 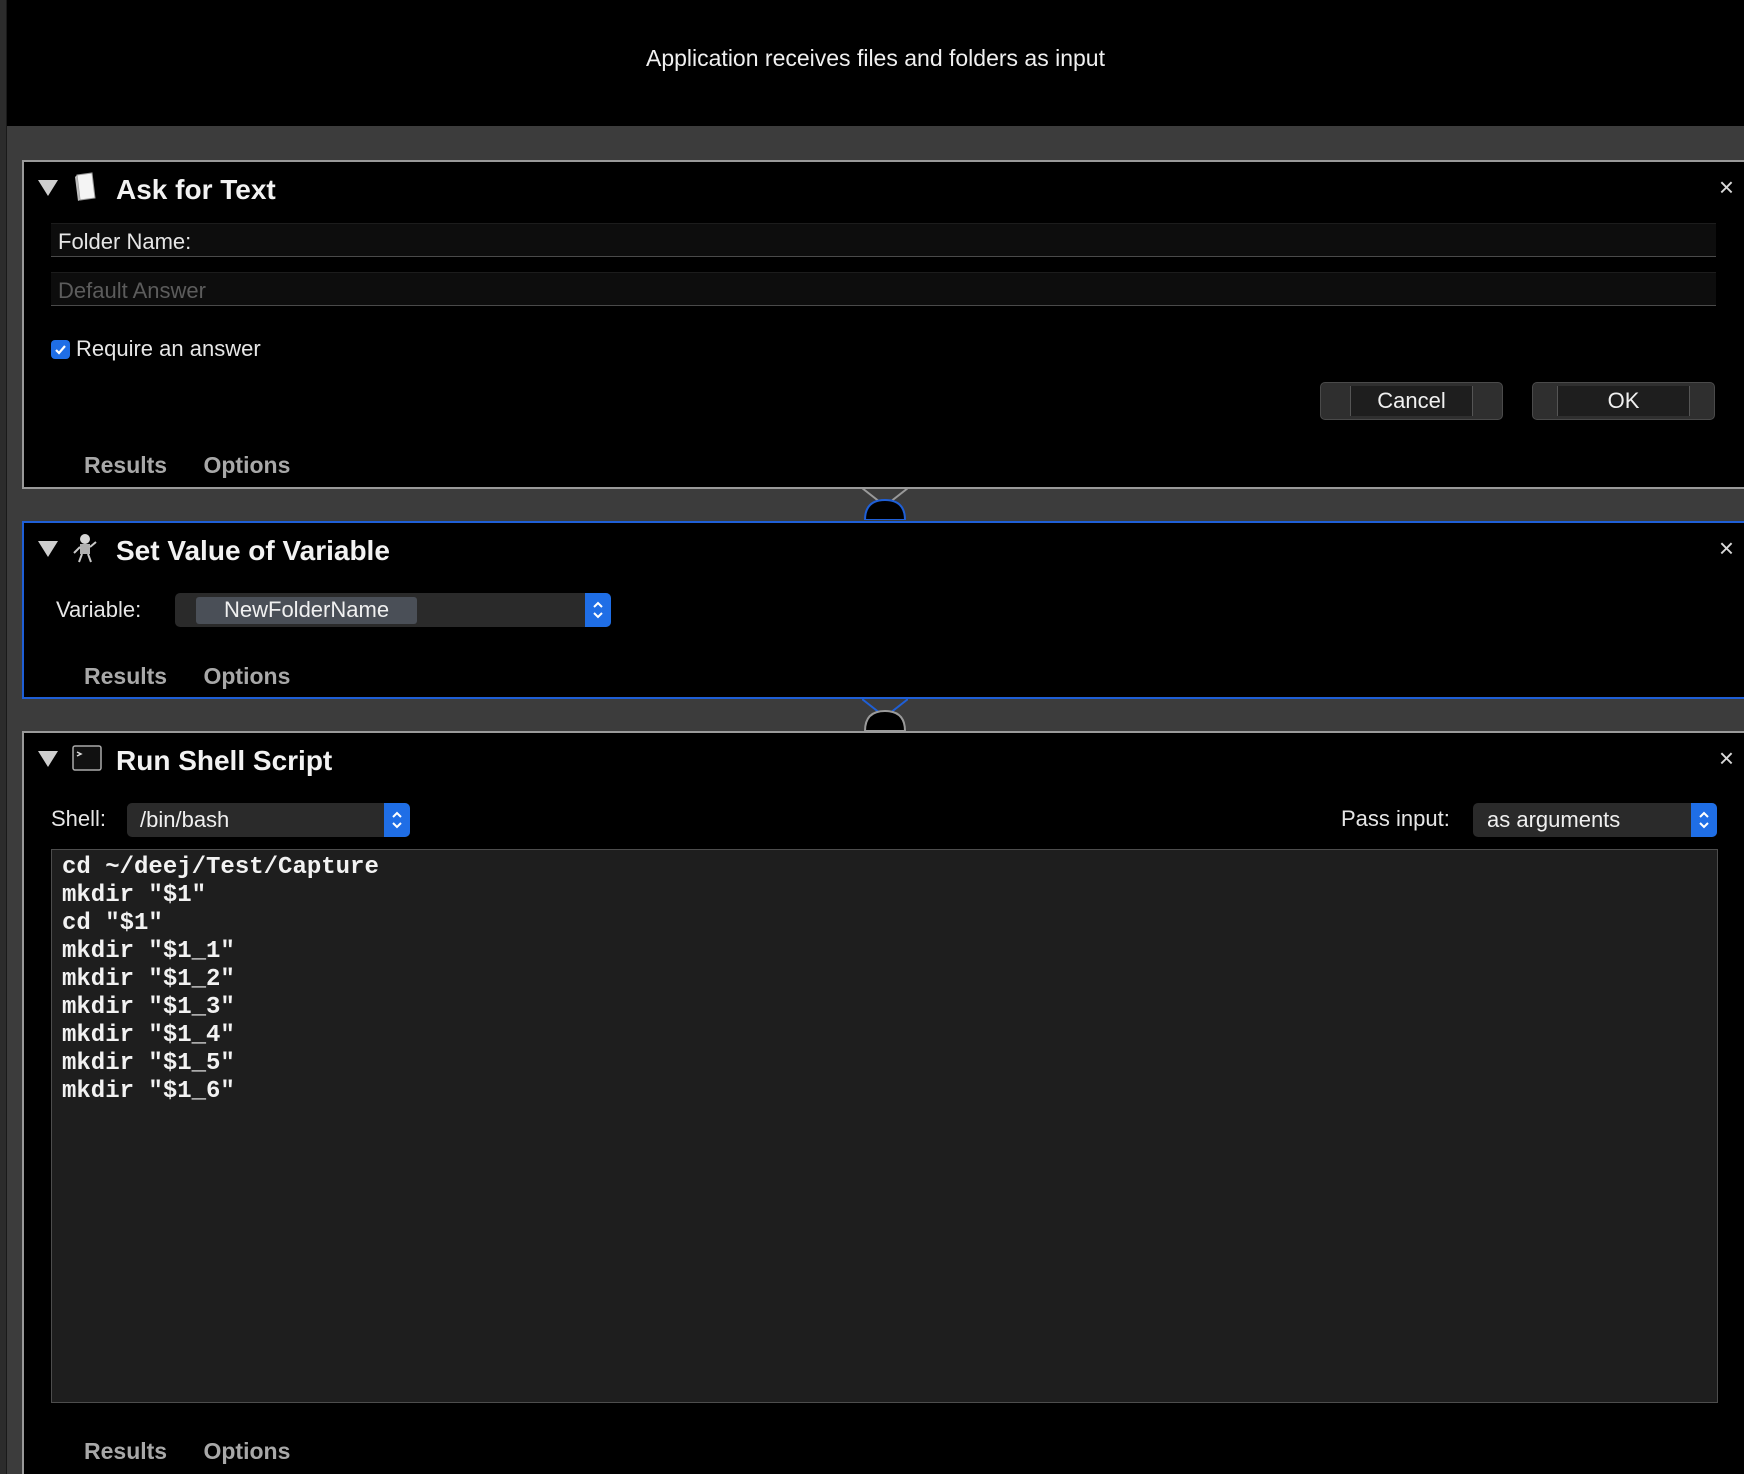 I want to click on checkmark-icon, so click(x=60, y=349).